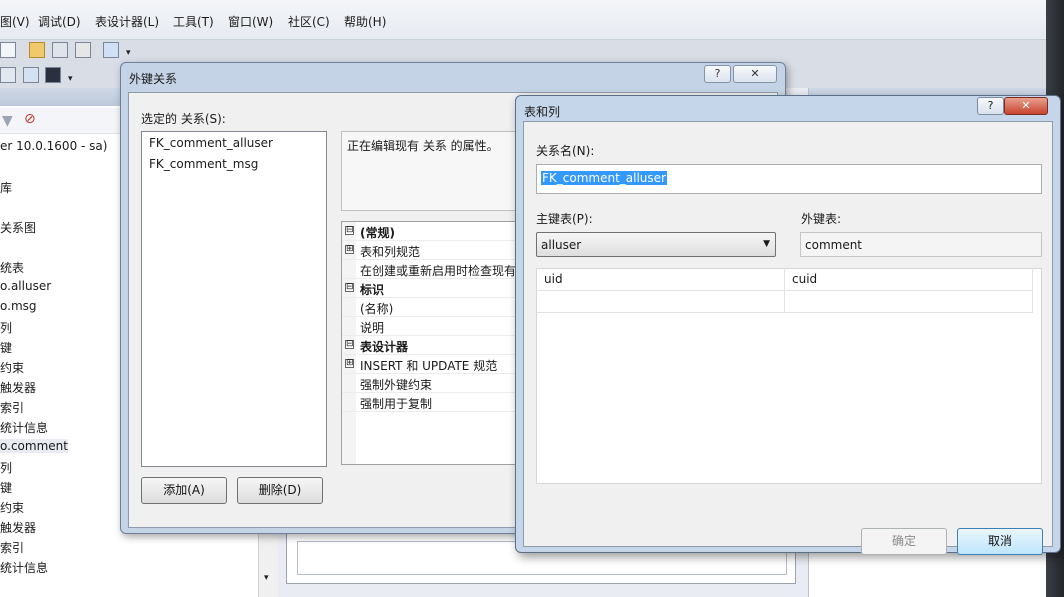 Image resolution: width=1064 pixels, height=597 pixels. I want to click on open-folder-icon, so click(37, 50).